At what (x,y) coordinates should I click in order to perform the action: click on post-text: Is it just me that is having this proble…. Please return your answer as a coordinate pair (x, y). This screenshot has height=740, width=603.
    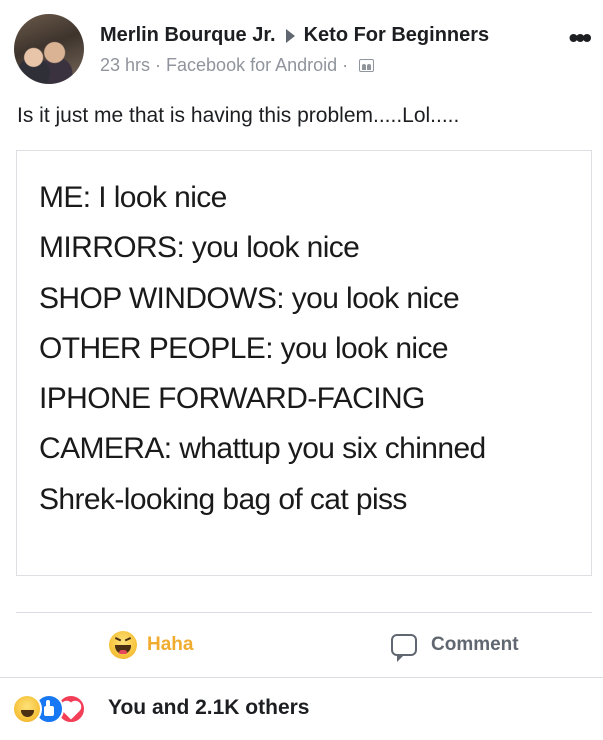
    Looking at the image, I should click on (238, 115).